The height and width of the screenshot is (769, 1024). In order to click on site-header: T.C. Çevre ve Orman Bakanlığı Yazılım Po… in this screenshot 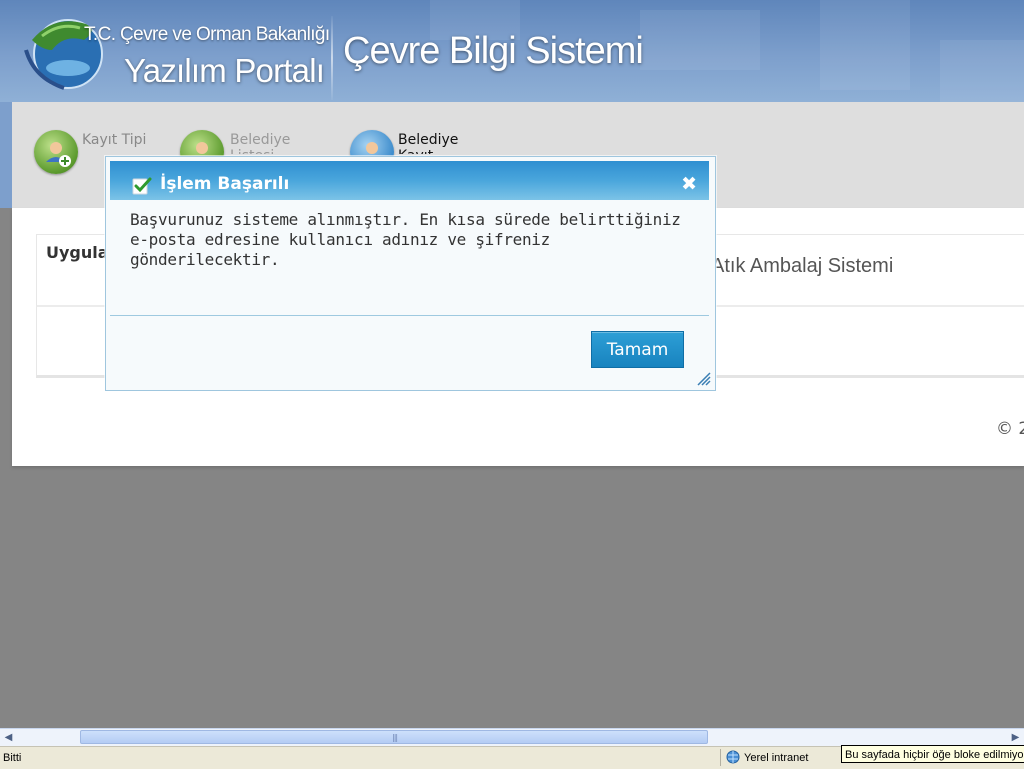, I will do `click(512, 51)`.